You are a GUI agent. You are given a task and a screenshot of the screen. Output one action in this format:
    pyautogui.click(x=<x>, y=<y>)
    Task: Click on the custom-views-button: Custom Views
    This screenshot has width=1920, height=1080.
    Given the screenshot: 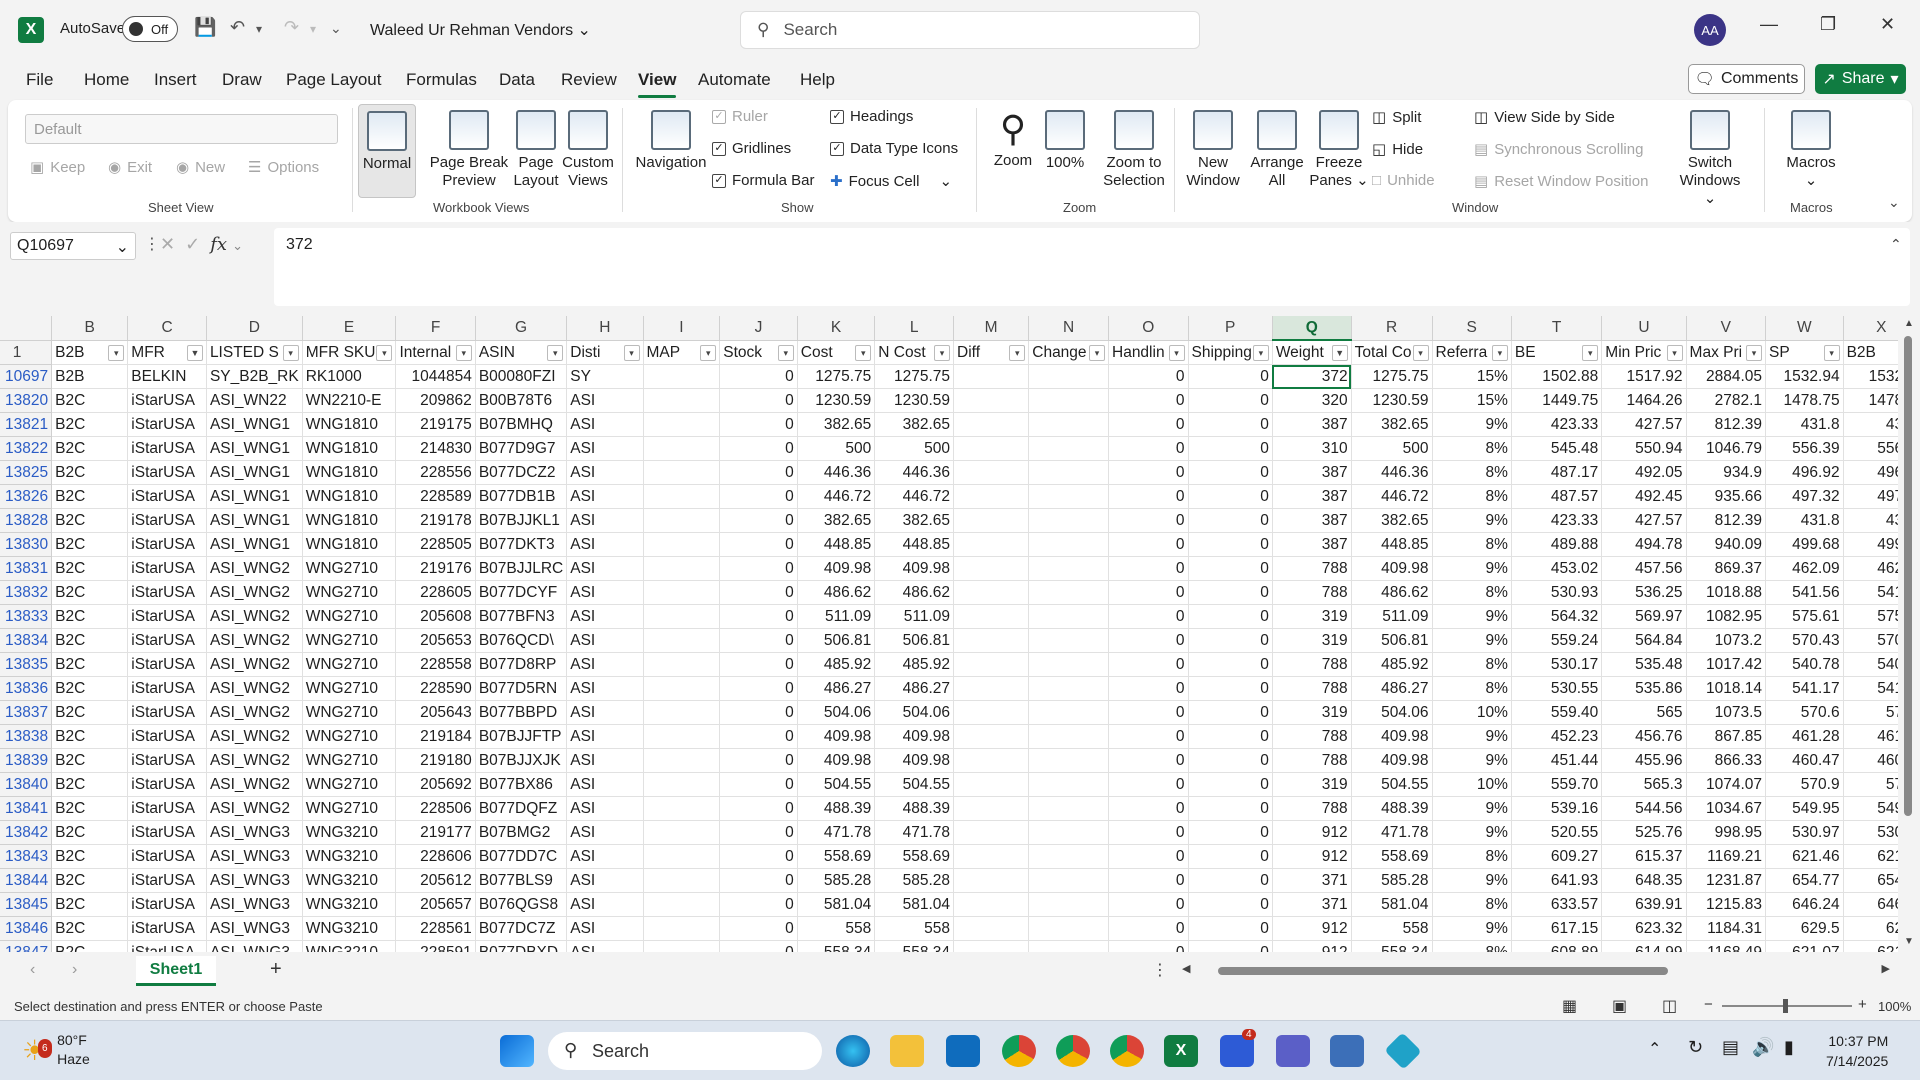 What is the action you would take?
    pyautogui.click(x=588, y=150)
    